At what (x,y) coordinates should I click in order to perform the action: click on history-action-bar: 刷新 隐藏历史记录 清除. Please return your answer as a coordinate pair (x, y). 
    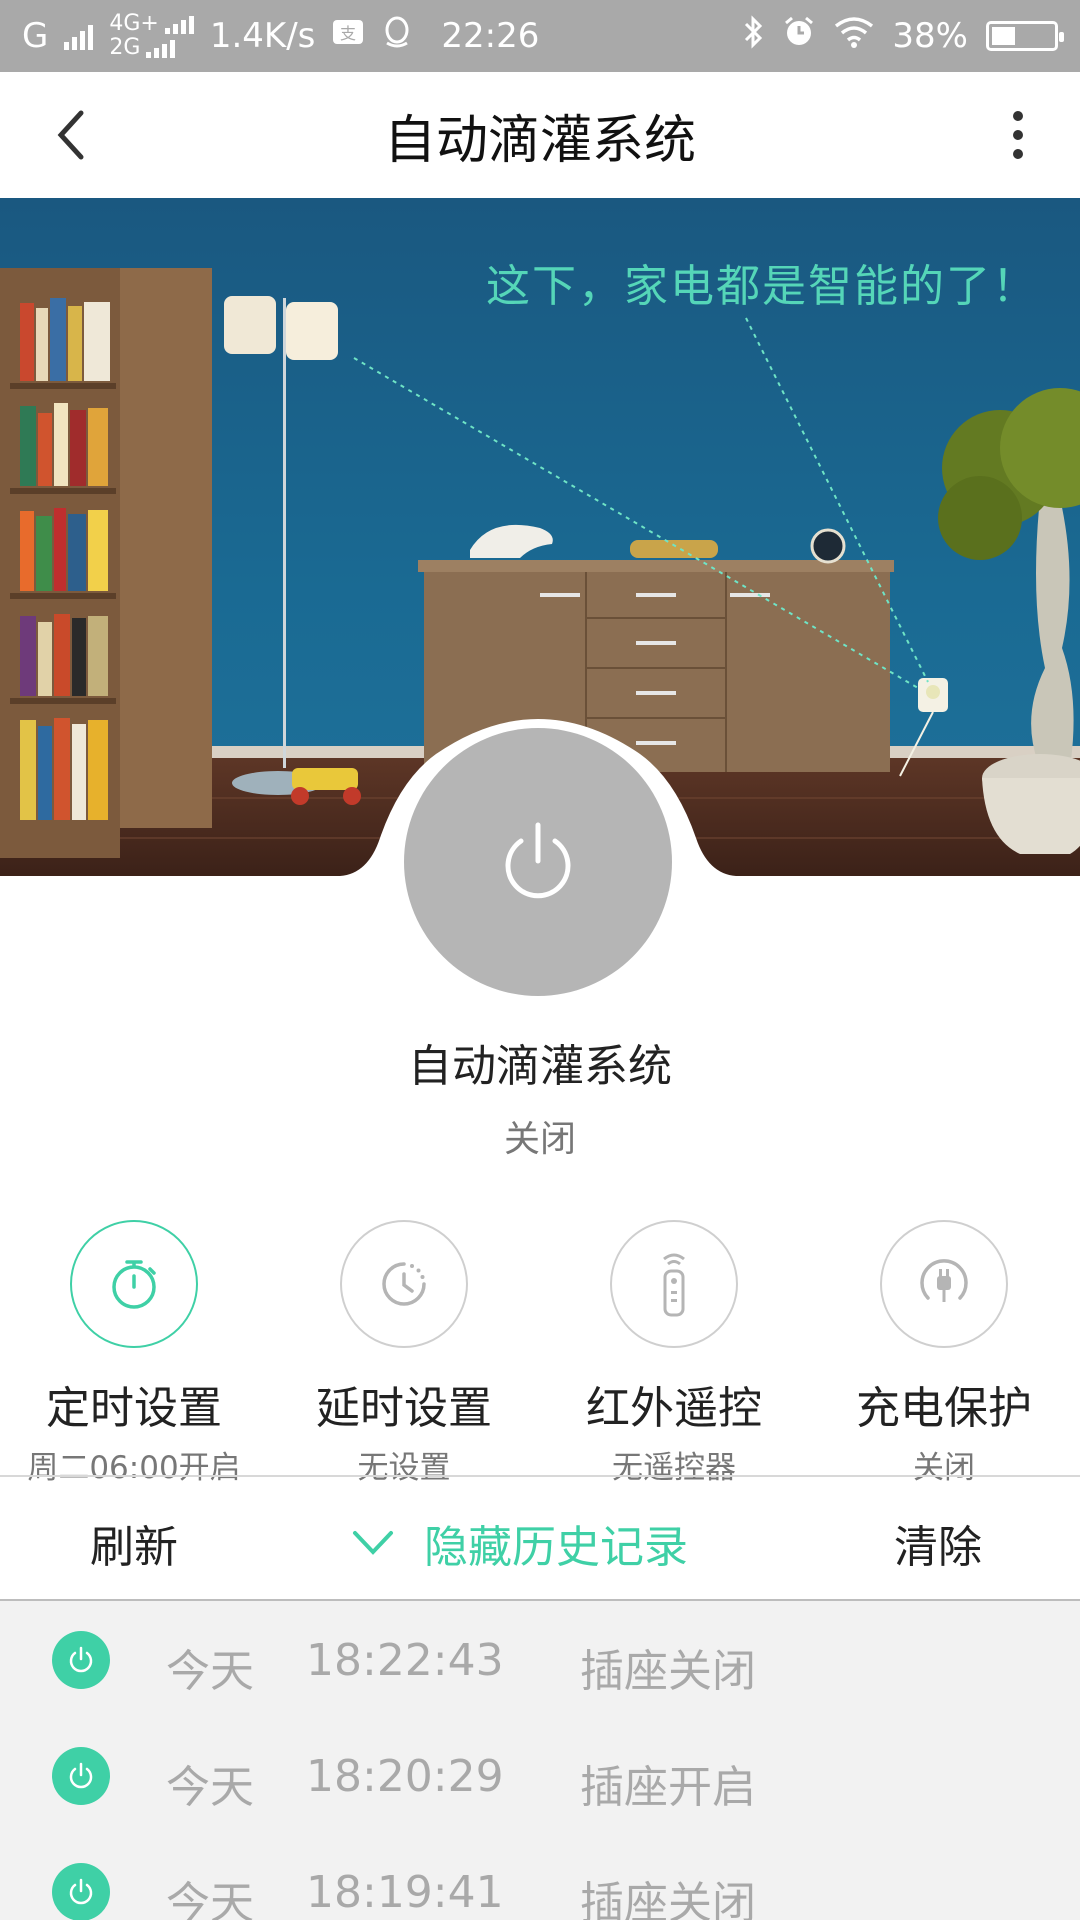
    Looking at the image, I should click on (540, 1538).